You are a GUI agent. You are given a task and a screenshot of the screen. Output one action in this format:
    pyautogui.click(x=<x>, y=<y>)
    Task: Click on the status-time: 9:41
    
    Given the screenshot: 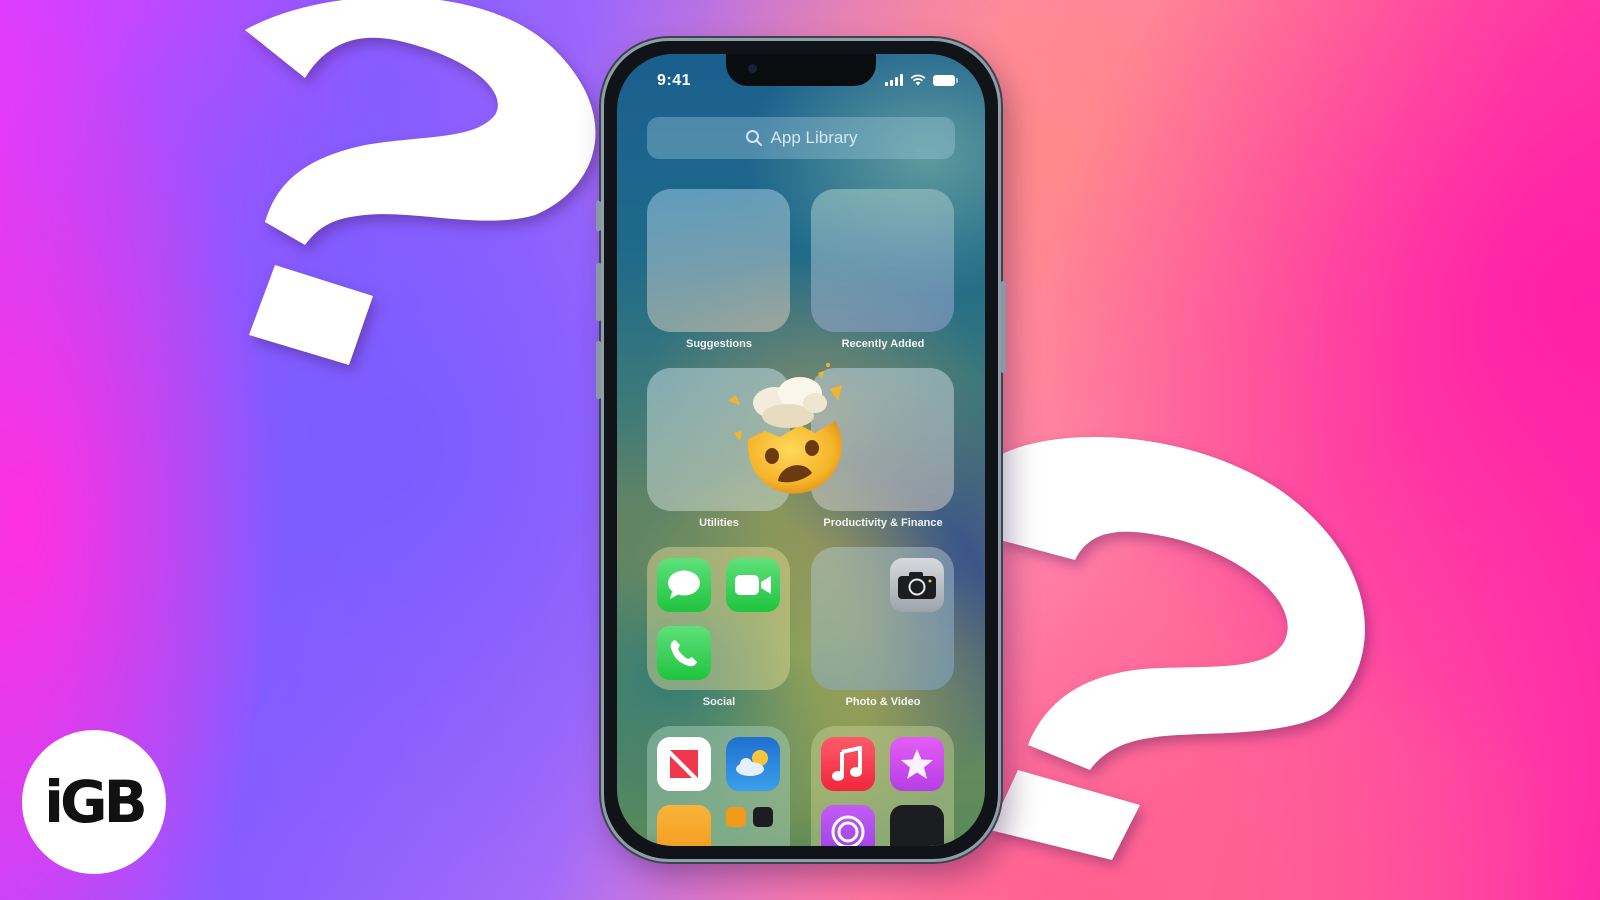 What is the action you would take?
    pyautogui.click(x=674, y=80)
    